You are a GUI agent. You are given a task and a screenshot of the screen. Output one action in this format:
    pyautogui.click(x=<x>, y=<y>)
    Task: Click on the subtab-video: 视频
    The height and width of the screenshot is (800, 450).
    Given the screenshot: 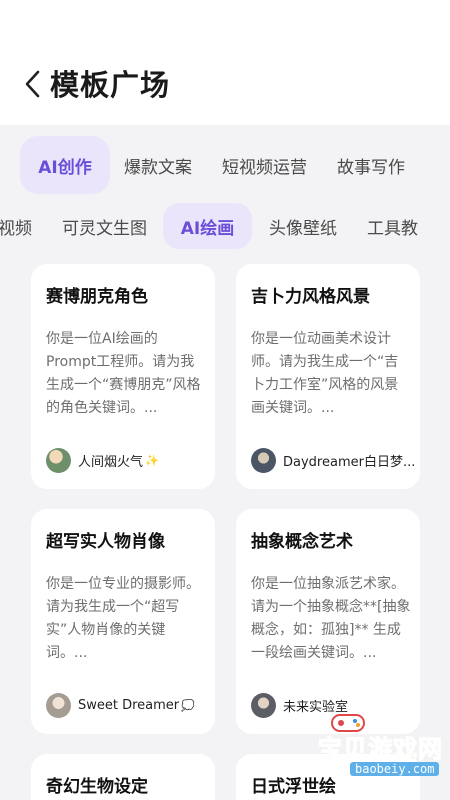 What is the action you would take?
    pyautogui.click(x=16, y=226)
    